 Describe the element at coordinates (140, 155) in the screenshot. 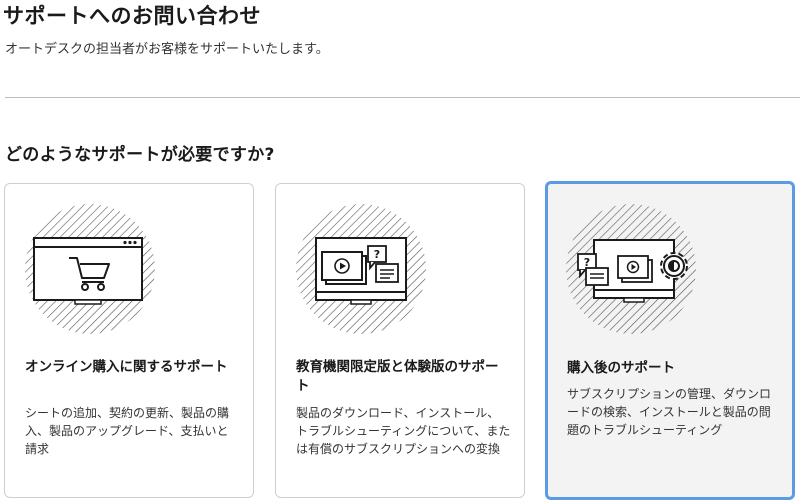

I see `section-heading: どのようなサポートが必要ですか?` at that location.